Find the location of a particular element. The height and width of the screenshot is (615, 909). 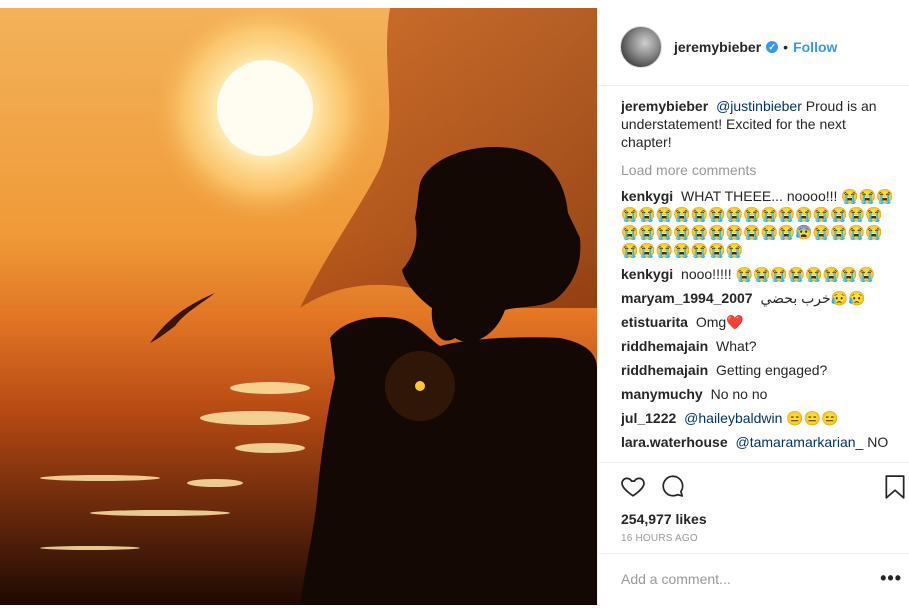

comment-item: kenkygi nooo!!!!! 😭😭😭😭😭😭😭😭 is located at coordinates (758, 274).